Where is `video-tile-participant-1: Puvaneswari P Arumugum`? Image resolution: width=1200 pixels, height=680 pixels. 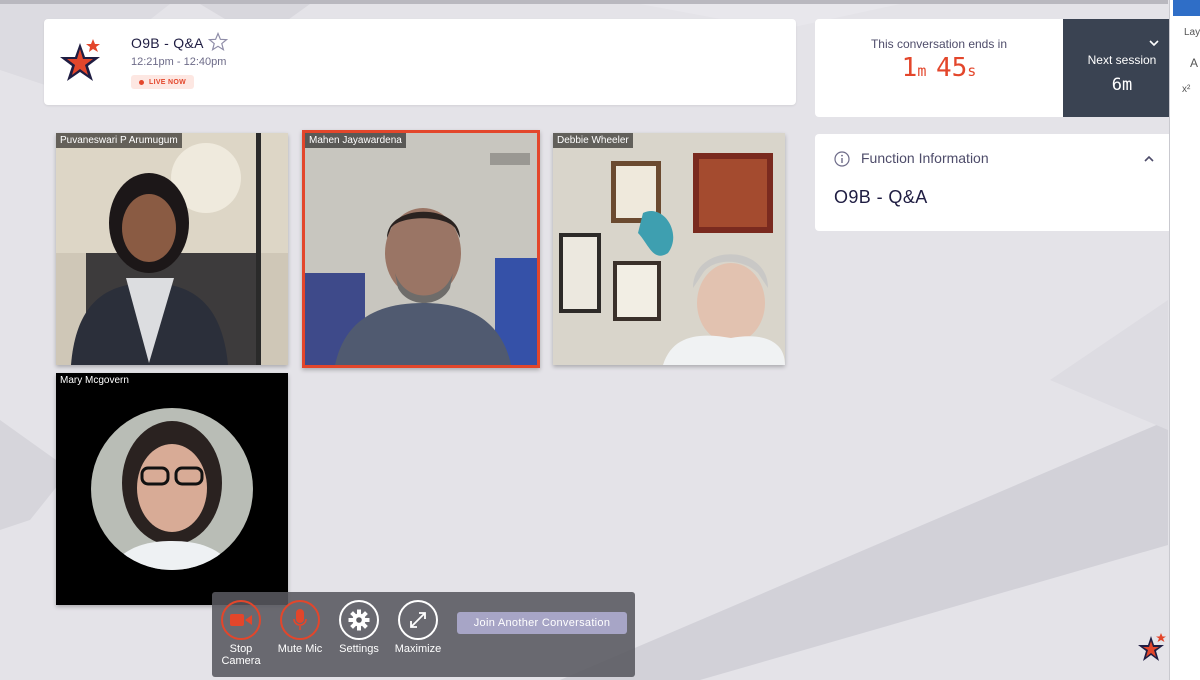
video-tile-participant-1: Puvaneswari P Arumugum is located at coordinates (172, 249).